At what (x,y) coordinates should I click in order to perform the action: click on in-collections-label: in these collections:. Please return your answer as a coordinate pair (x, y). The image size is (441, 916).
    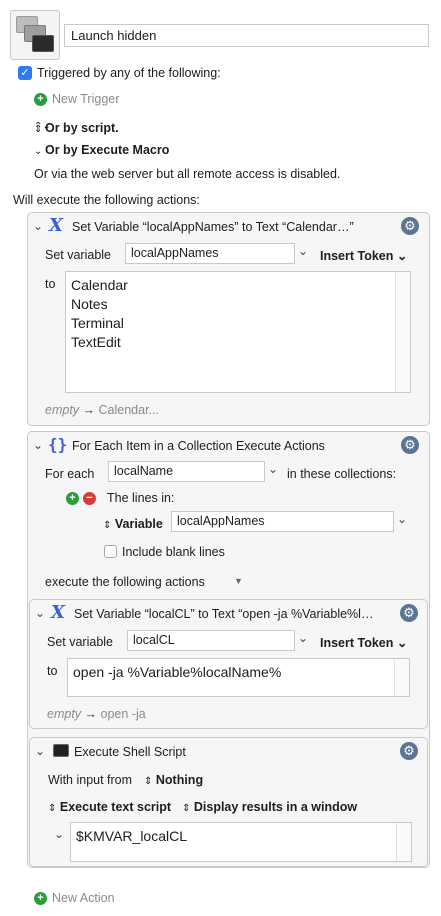
    Looking at the image, I should click on (342, 474).